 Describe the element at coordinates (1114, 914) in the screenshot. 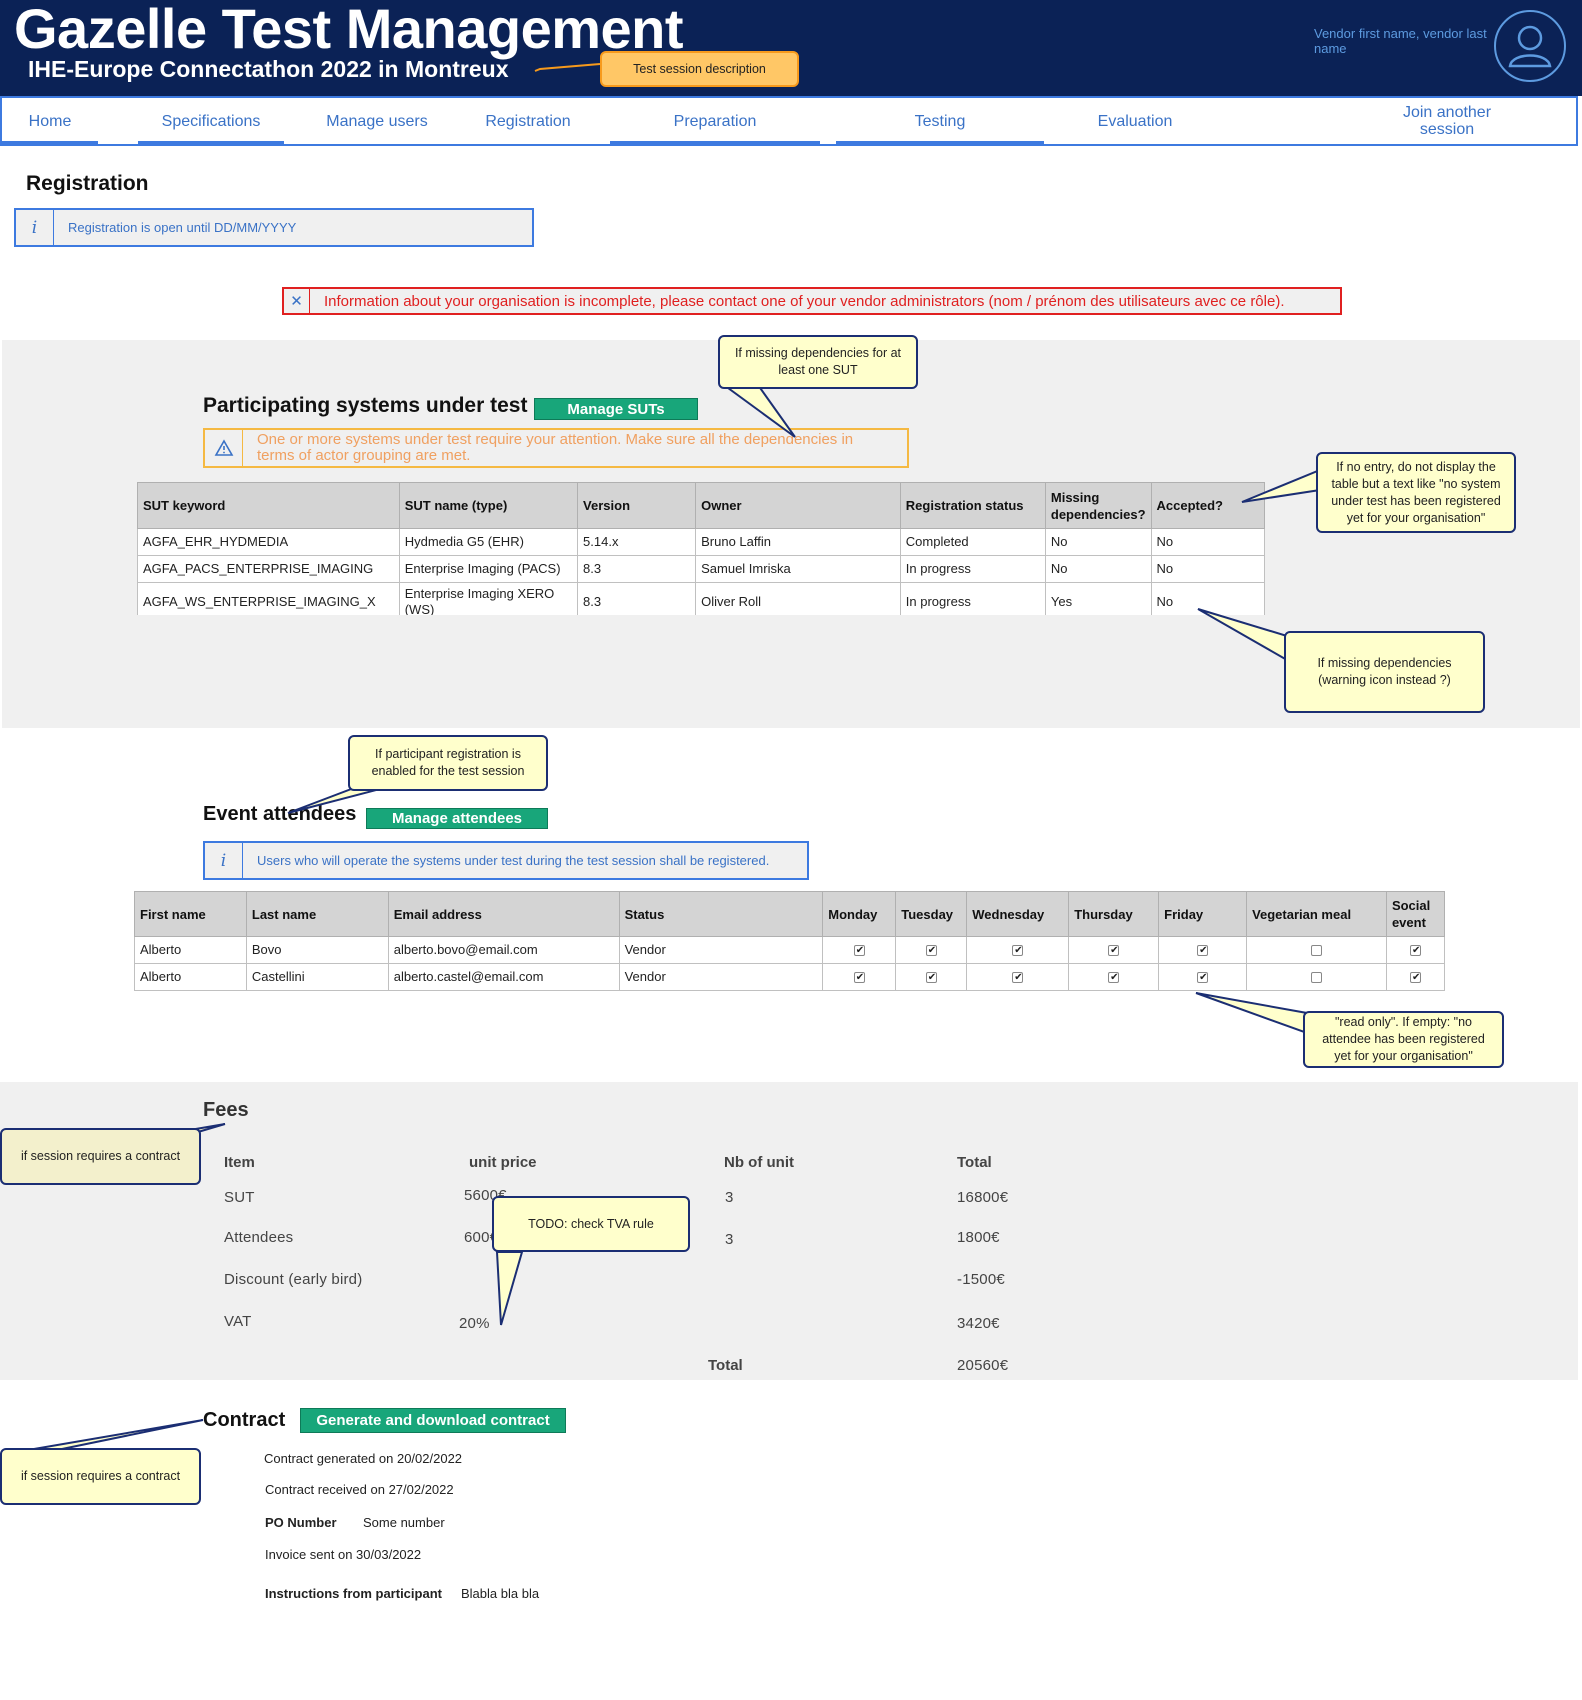

I see `att-col-thursday: Thursday` at that location.